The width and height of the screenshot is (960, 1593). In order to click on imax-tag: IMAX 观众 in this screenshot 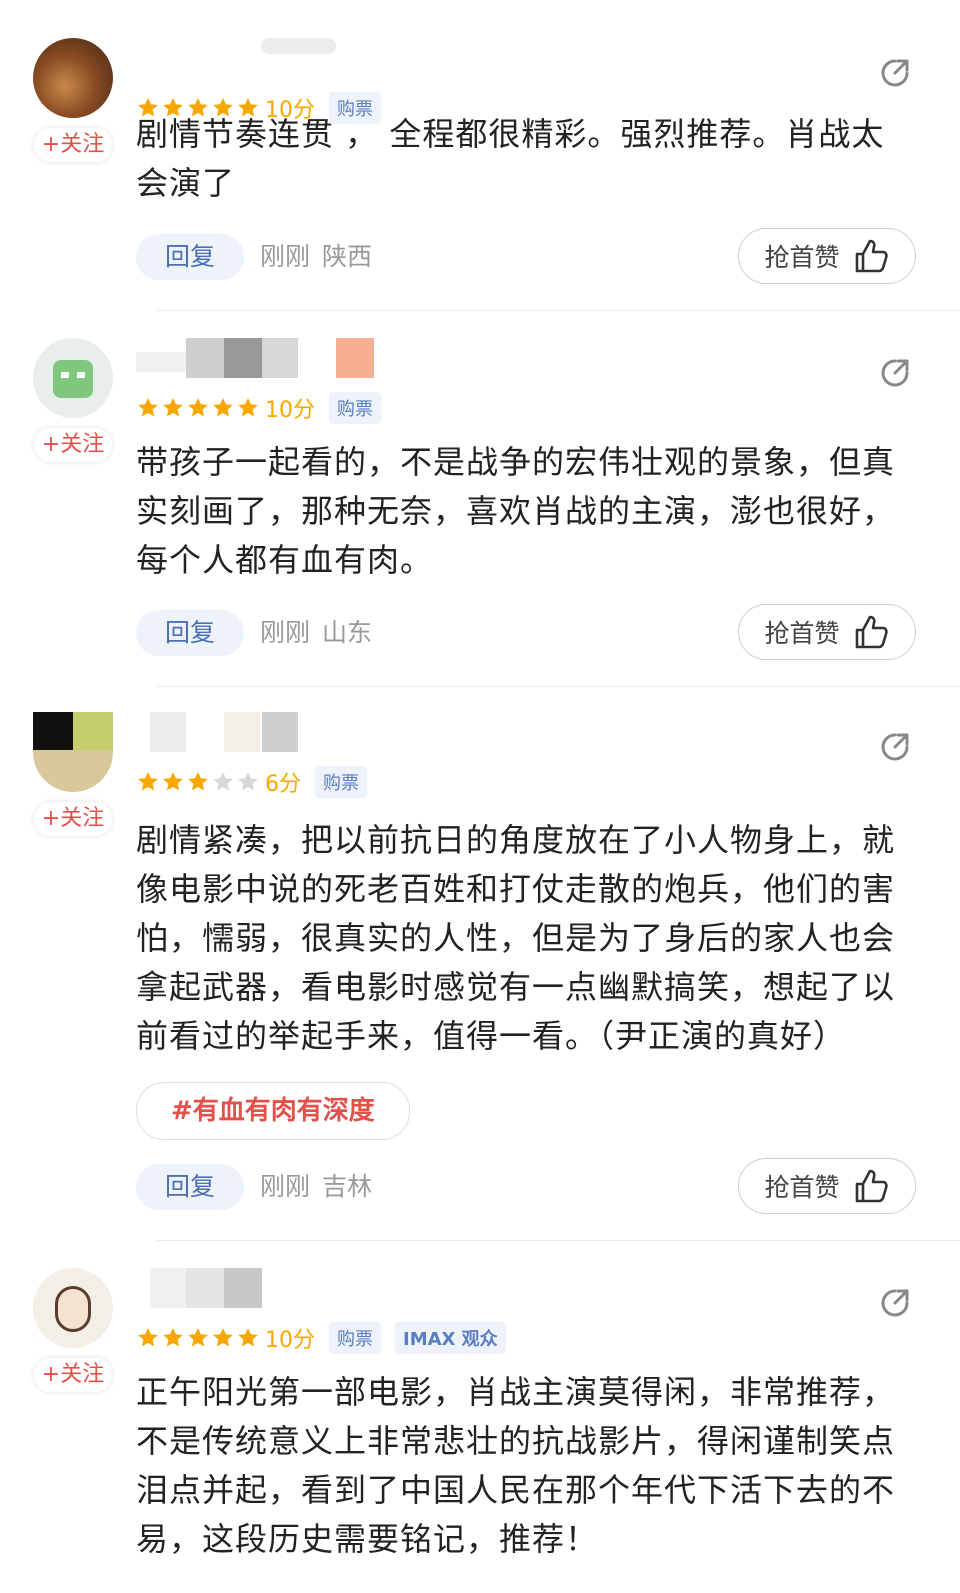, I will do `click(450, 1338)`.